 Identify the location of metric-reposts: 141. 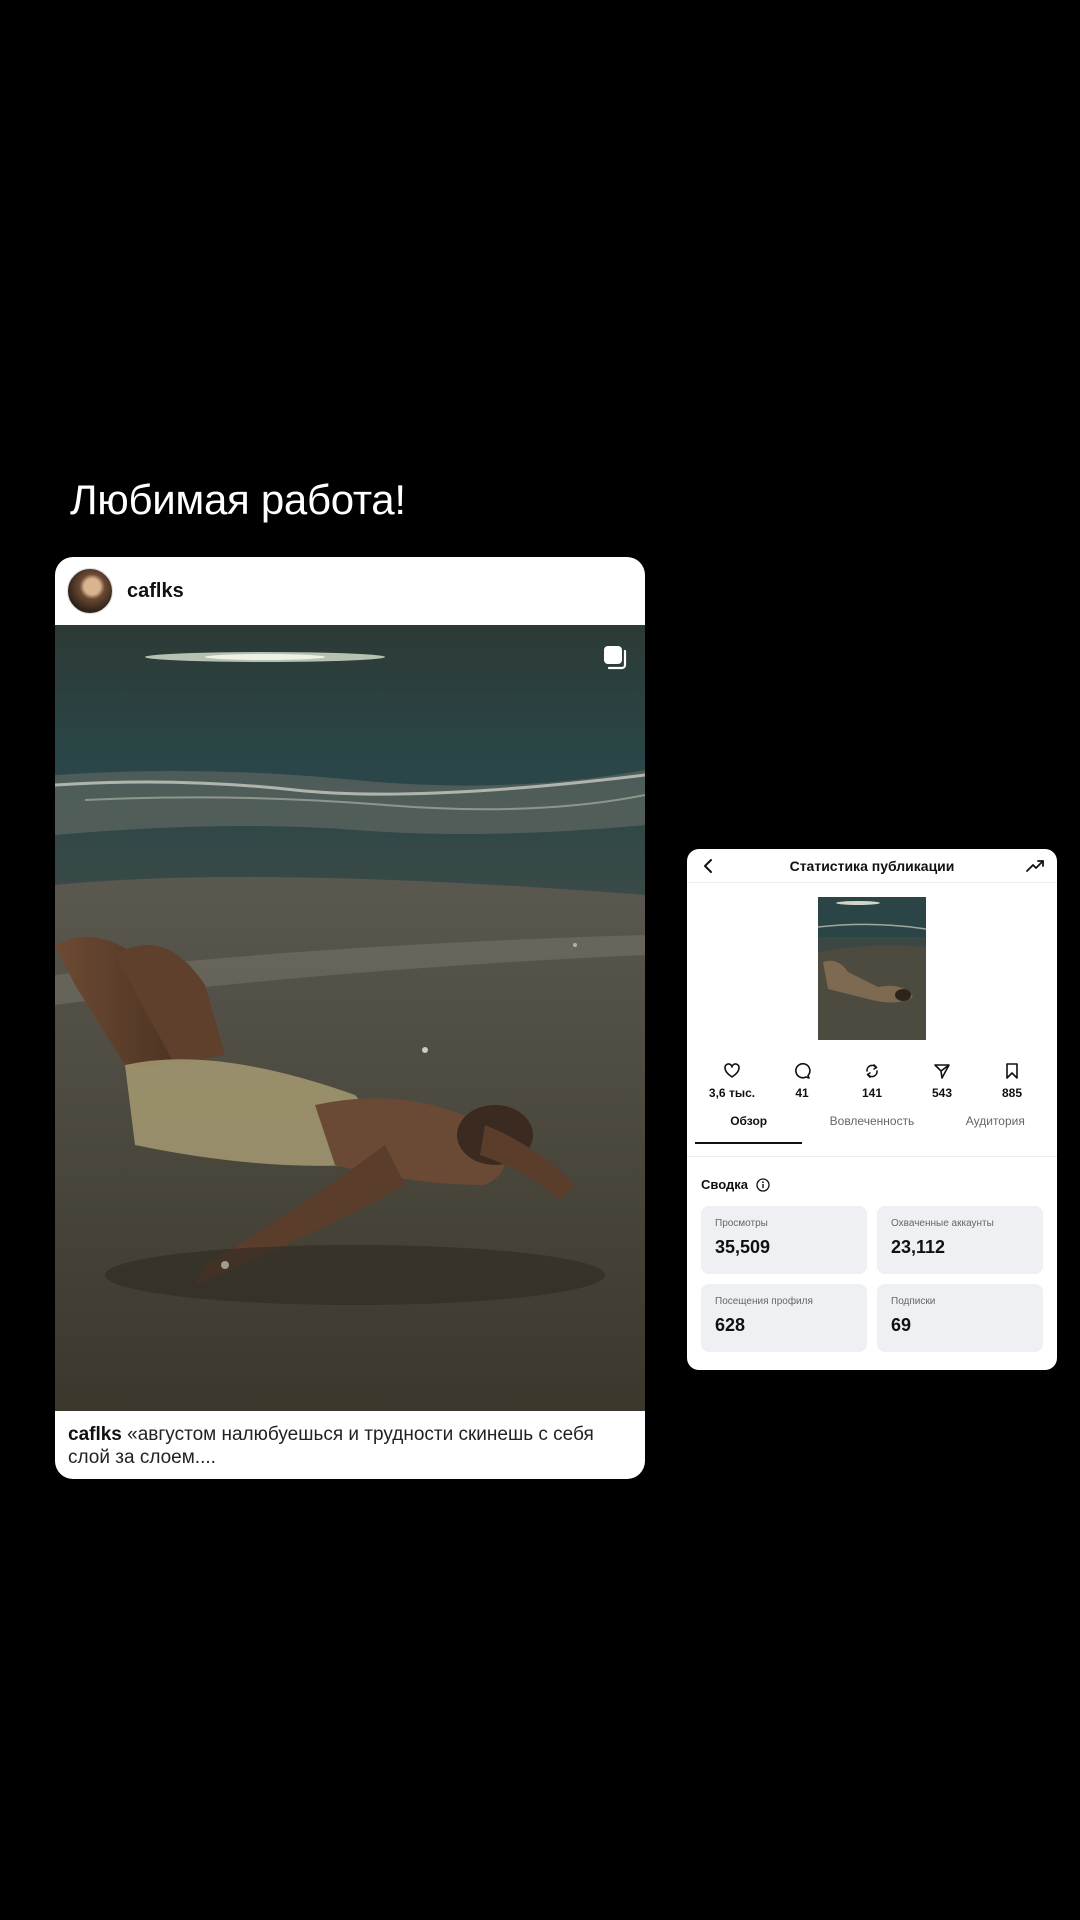
(872, 1081).